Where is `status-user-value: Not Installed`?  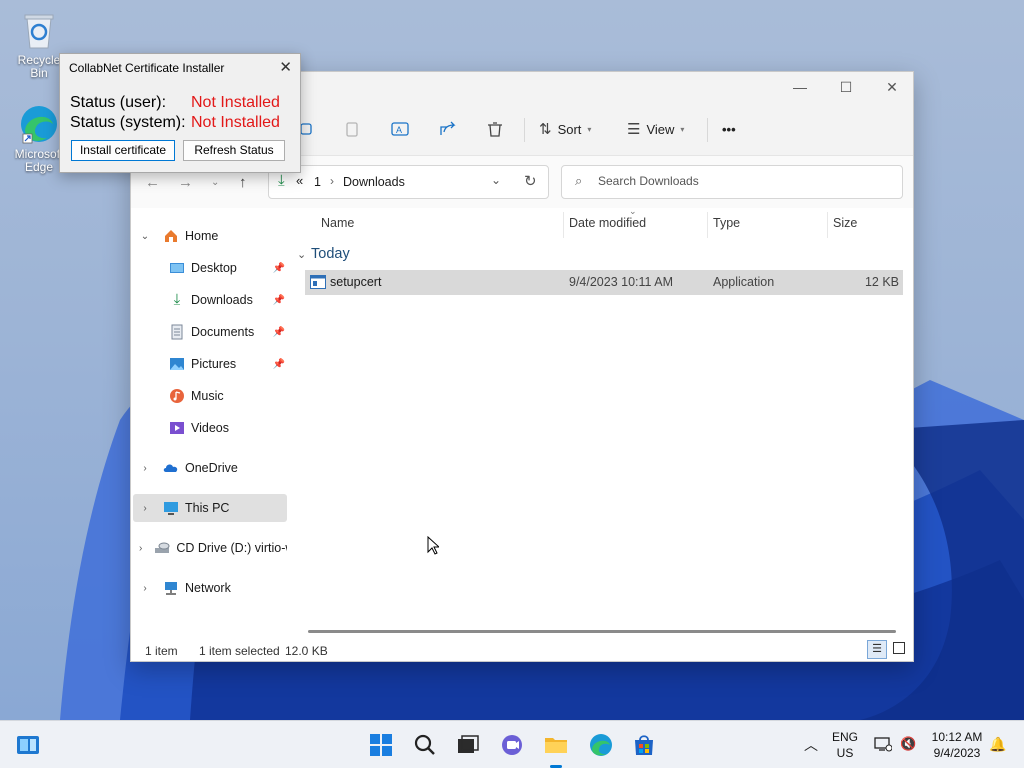
status-user-value: Not Installed is located at coordinates (235, 102).